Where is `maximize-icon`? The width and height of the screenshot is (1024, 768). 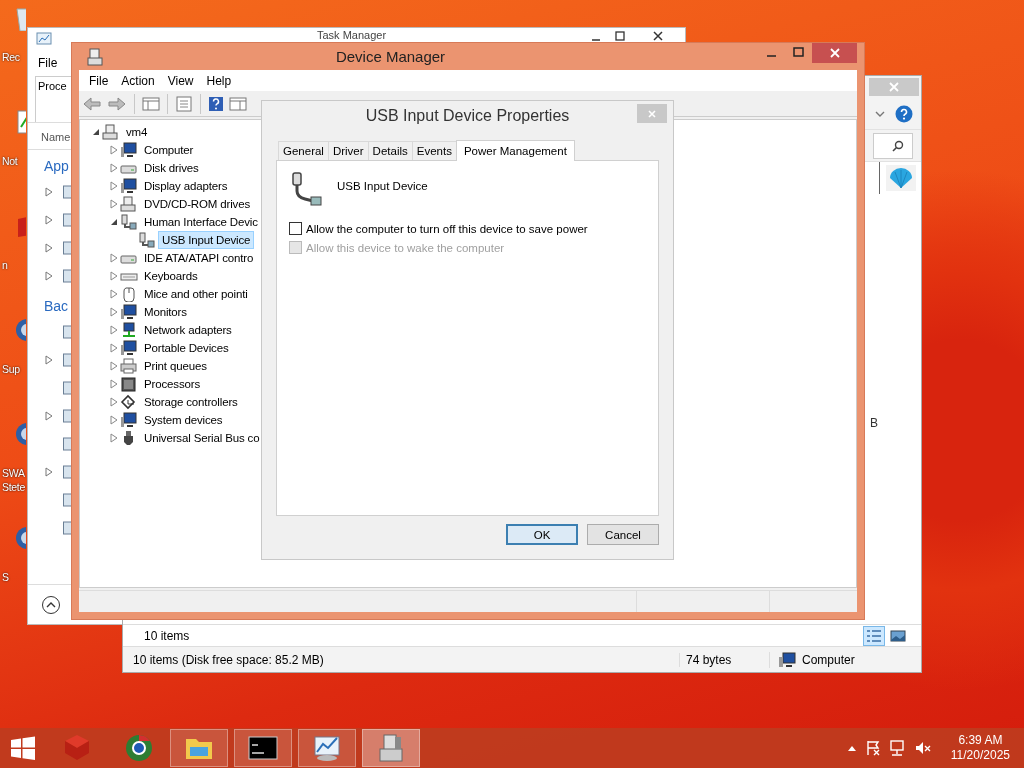 maximize-icon is located at coordinates (620, 36).